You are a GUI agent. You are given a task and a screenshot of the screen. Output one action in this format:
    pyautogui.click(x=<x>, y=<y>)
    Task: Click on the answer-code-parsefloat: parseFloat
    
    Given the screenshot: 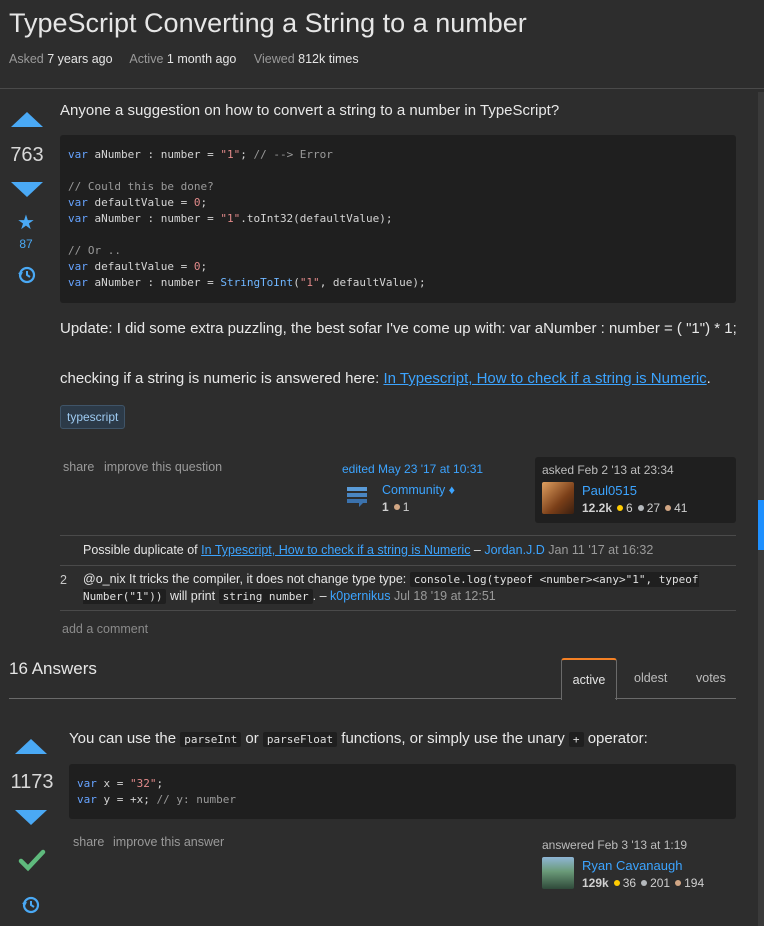 What is the action you would take?
    pyautogui.click(x=300, y=739)
    